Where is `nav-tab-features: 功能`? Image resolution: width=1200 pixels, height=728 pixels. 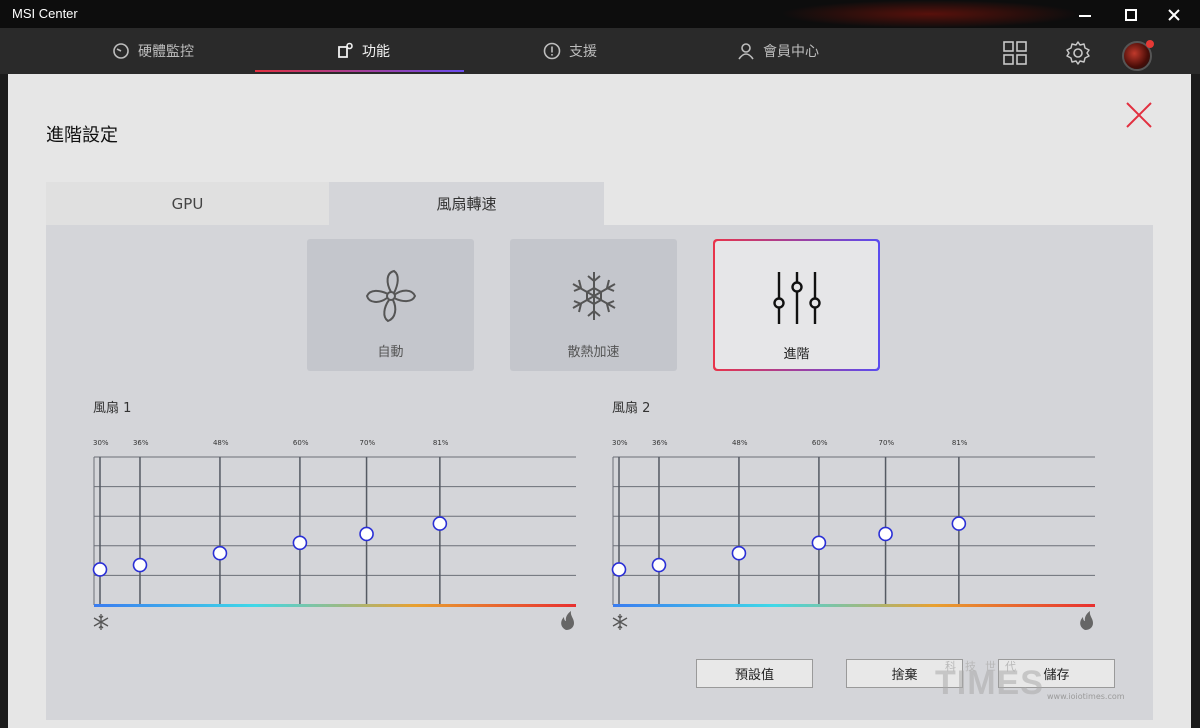 nav-tab-features: 功能 is located at coordinates (363, 51).